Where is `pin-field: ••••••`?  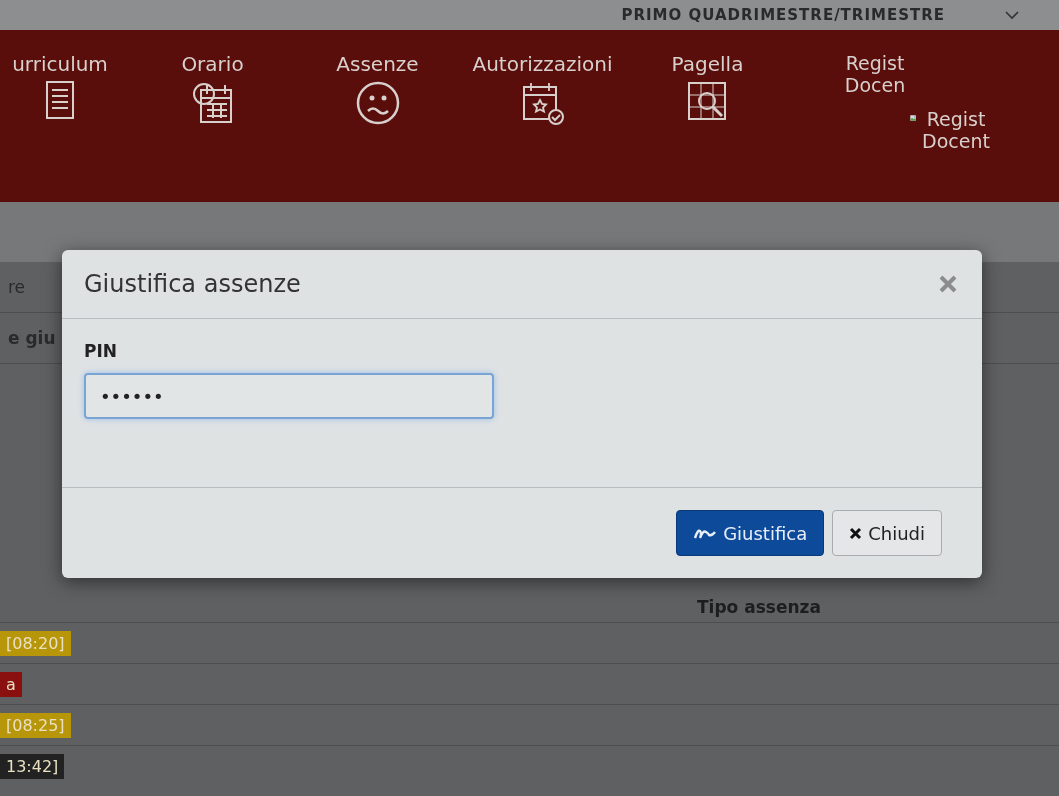 pin-field: •••••• is located at coordinates (289, 396).